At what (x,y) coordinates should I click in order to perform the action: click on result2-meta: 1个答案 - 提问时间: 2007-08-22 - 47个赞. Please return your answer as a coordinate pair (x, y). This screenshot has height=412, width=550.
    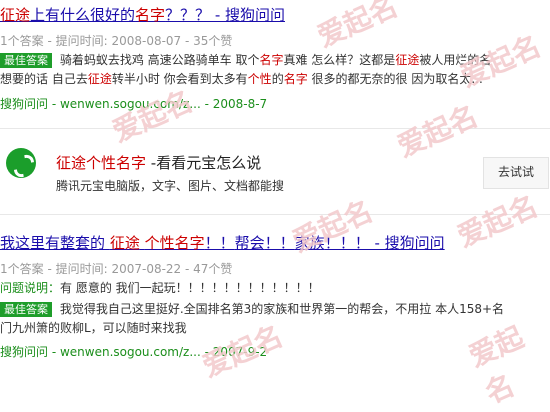
    Looking at the image, I should click on (116, 269).